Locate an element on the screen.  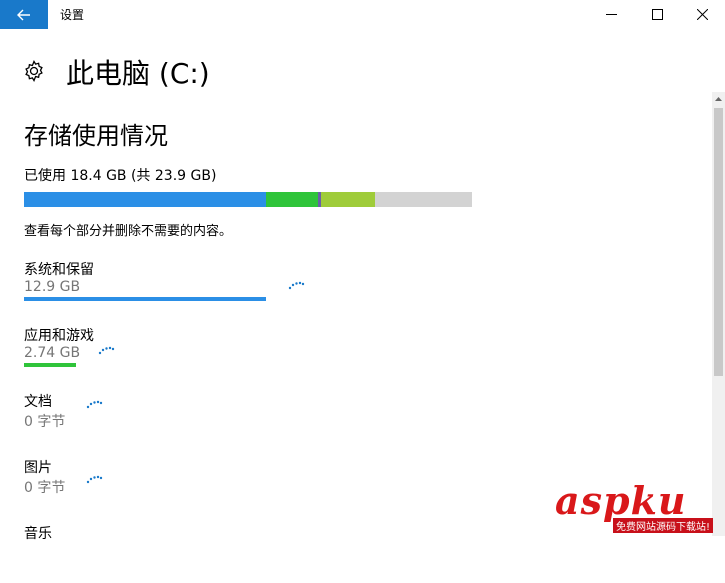
close-icon is located at coordinates (702, 14).